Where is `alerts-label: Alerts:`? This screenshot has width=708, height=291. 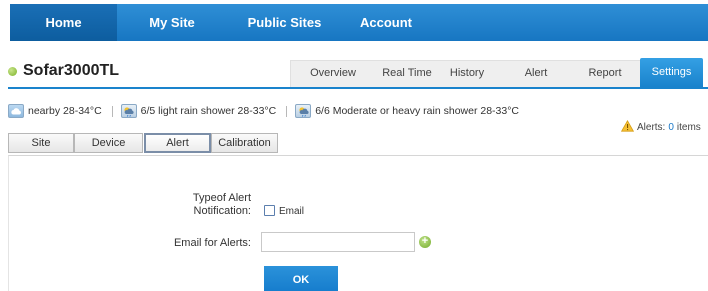
alerts-label: Alerts: is located at coordinates (651, 127).